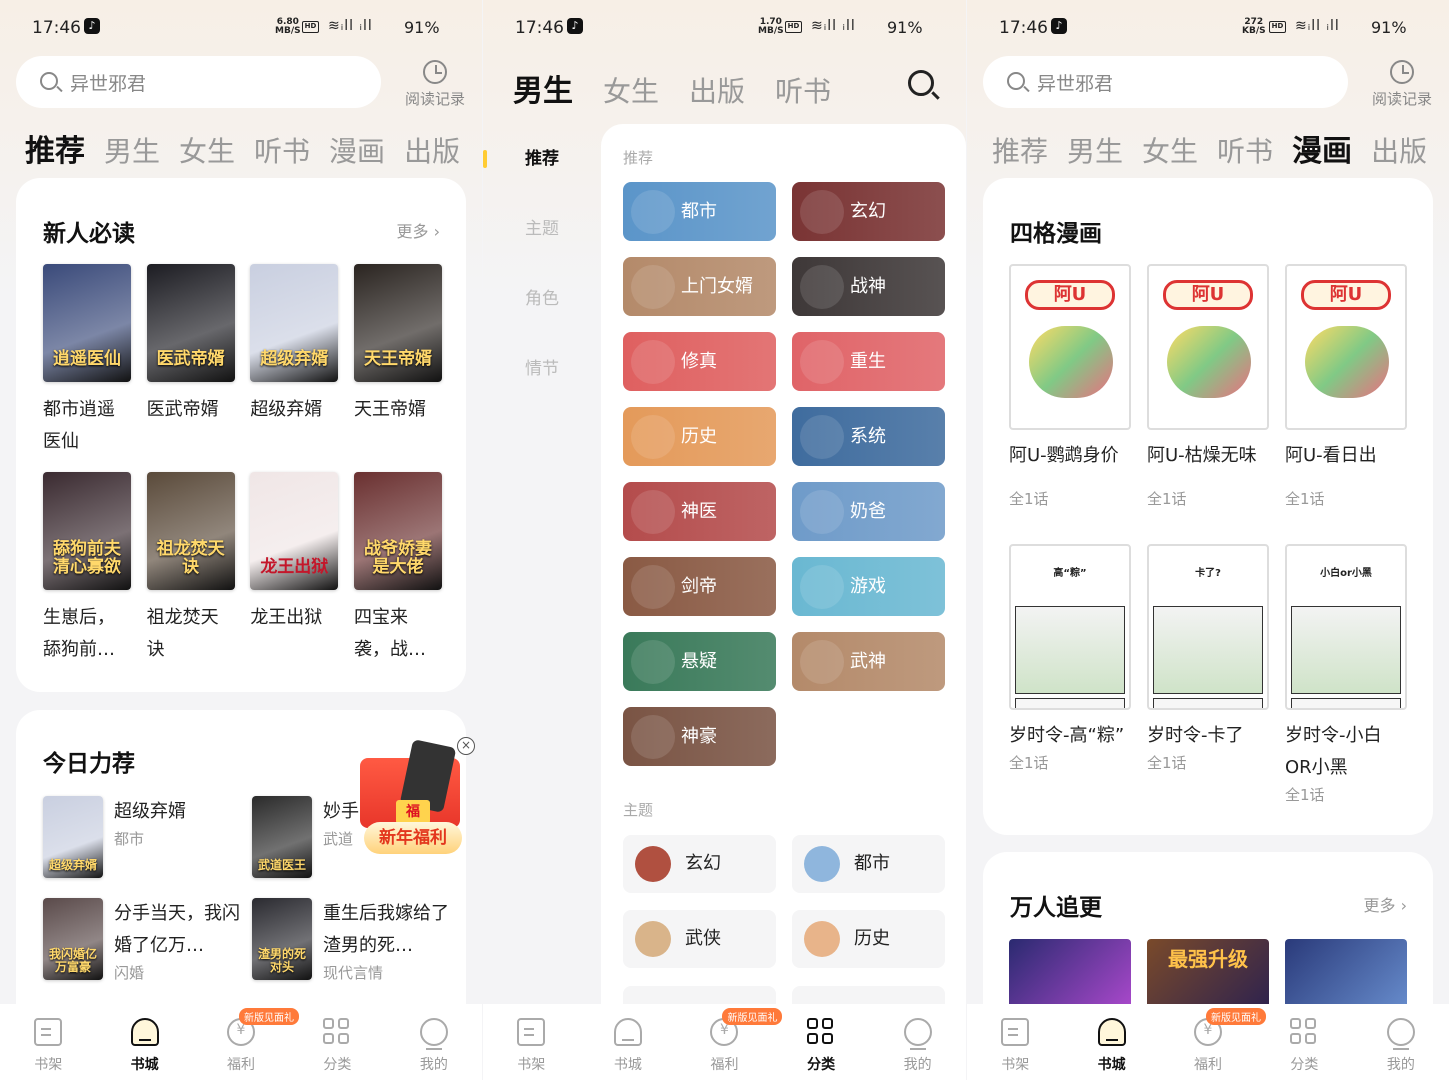  Describe the element at coordinates (1070, 658) in the screenshot. I see `comic-item: 高“粽” 岁时令-高“粽” 全1话` at that location.